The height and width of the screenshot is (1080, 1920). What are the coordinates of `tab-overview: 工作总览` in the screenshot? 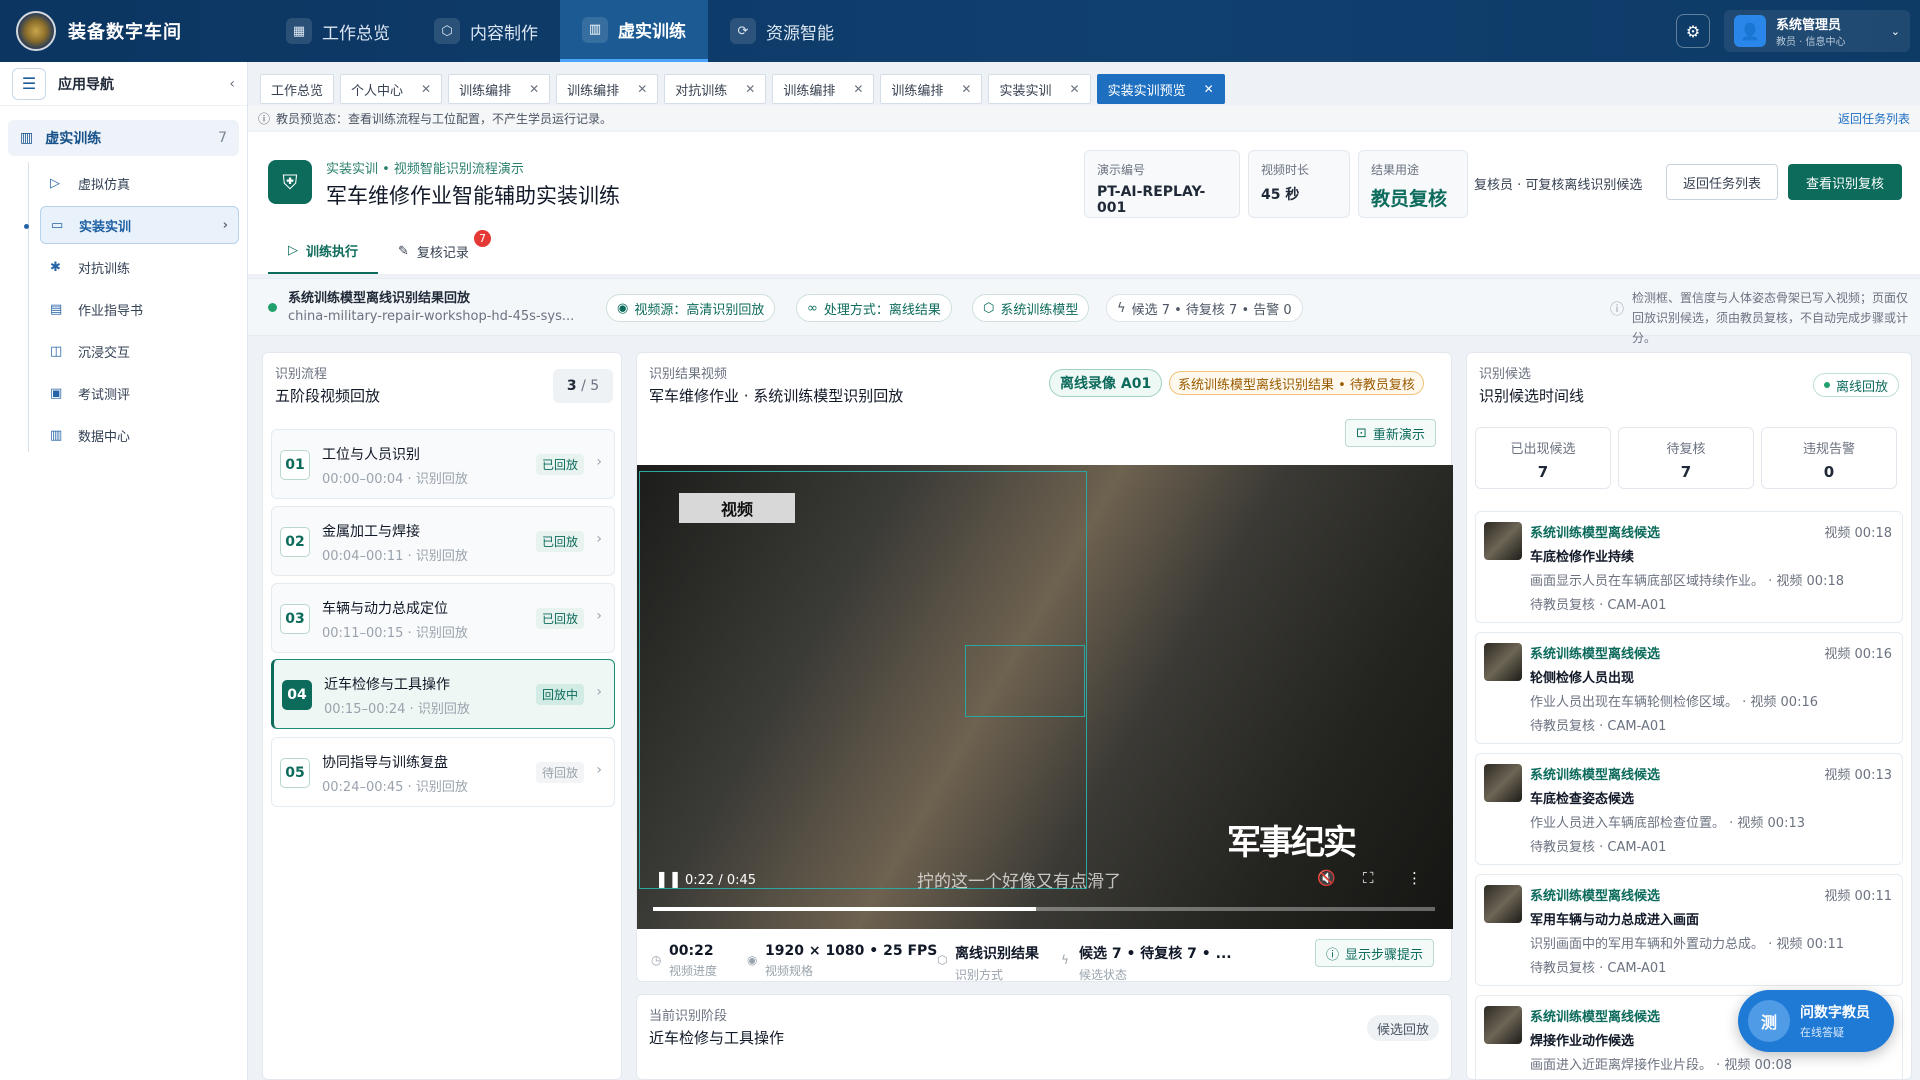 It's located at (297, 89).